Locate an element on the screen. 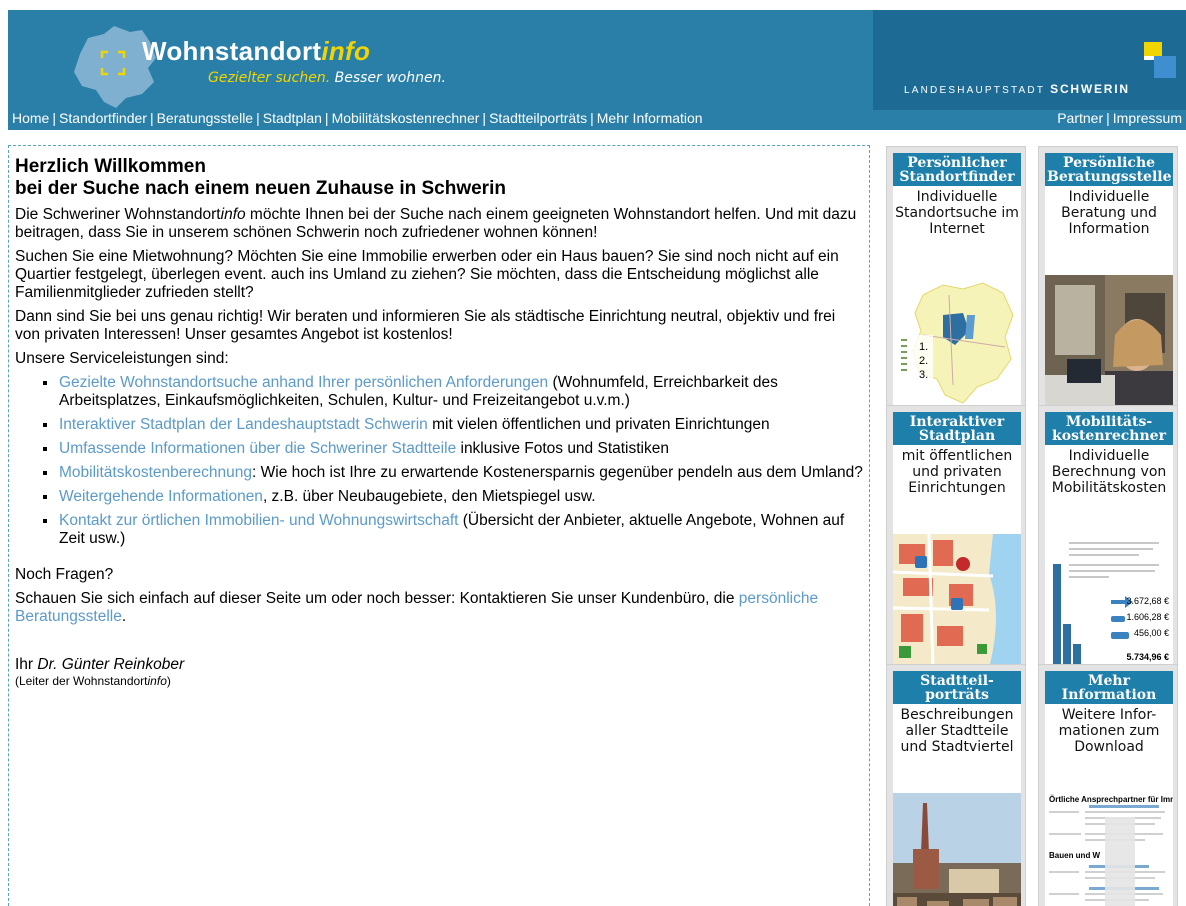 This screenshot has width=1186, height=906. tile-title: Mehr Information is located at coordinates (1109, 687).